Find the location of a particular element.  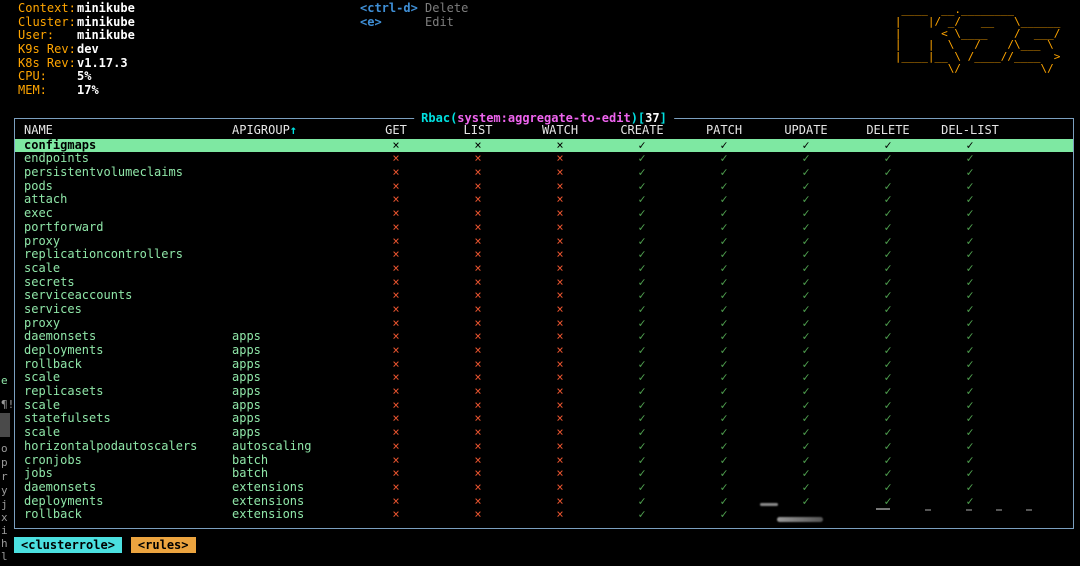

row-apigroup: extensions is located at coordinates (268, 514).